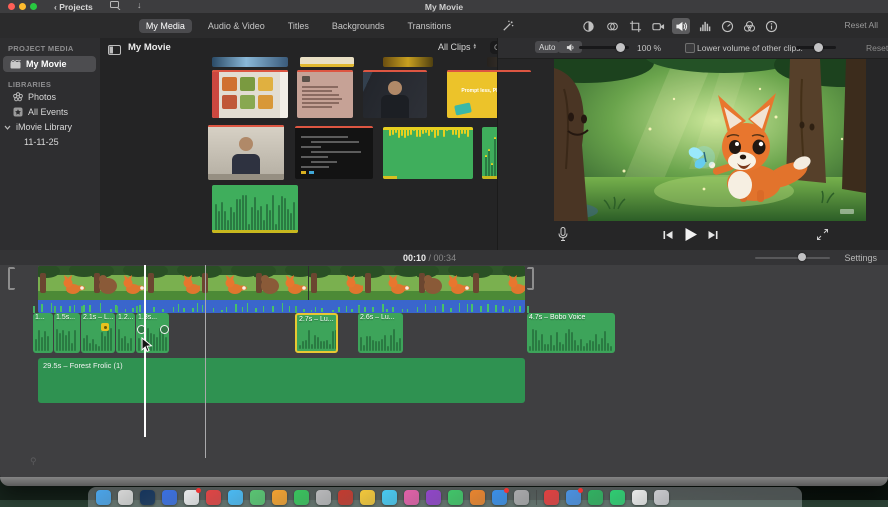  I want to click on magic-wand-icon, so click(507, 26).